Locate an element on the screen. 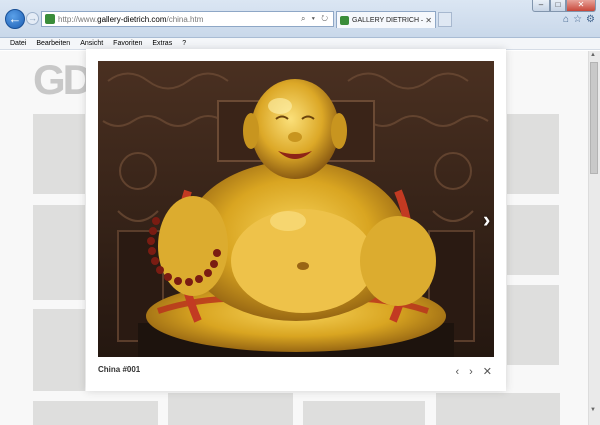 The image size is (600, 425). photo-caption: China #001 is located at coordinates (119, 369).